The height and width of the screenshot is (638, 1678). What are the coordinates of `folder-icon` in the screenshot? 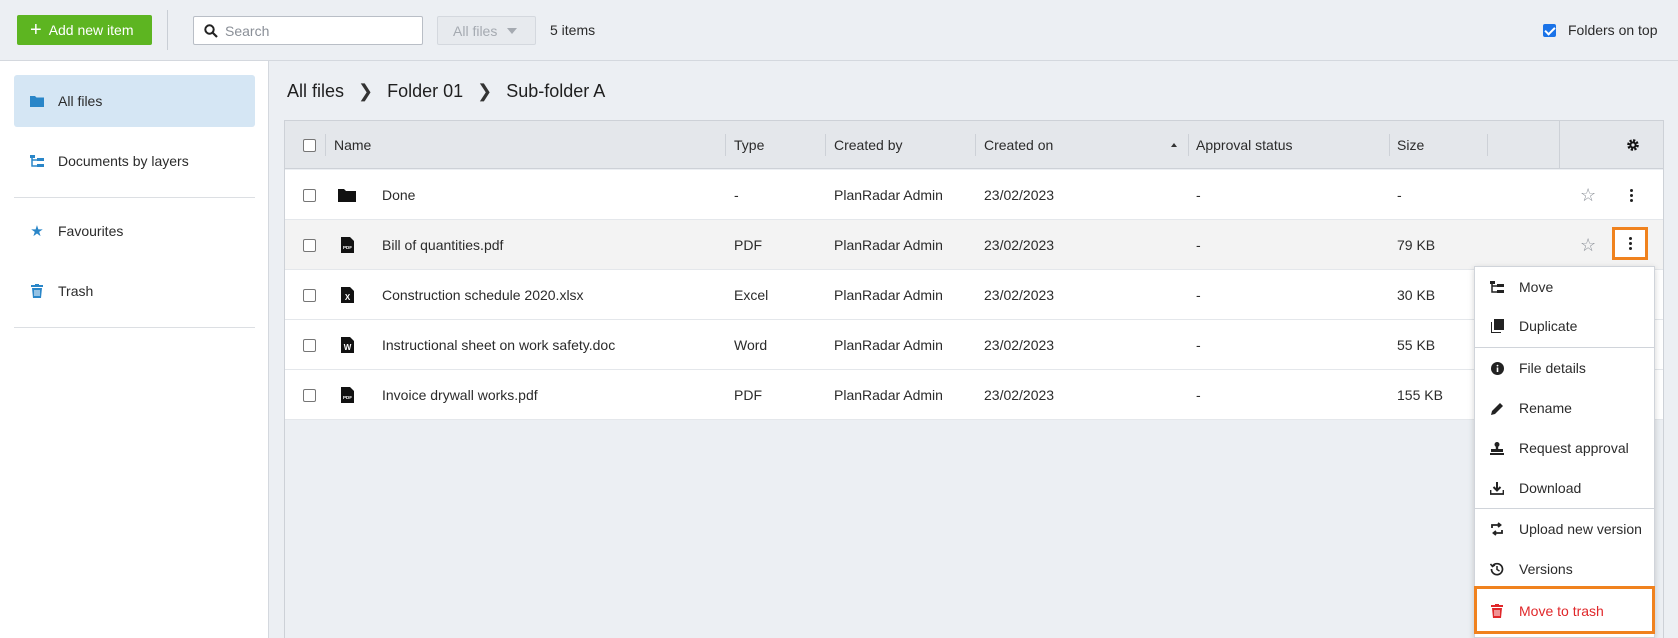 It's located at (37, 101).